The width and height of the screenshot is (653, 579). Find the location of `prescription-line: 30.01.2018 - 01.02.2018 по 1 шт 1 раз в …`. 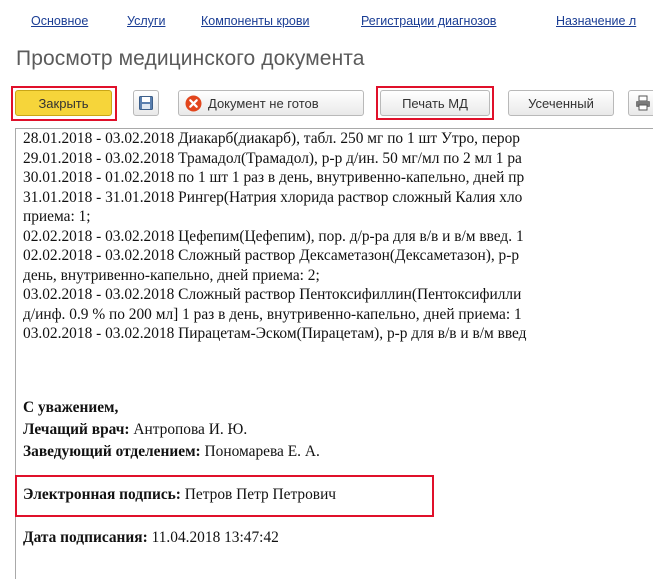

prescription-line: 30.01.2018 - 01.02.2018 по 1 шт 1 раз в … is located at coordinates (274, 177).